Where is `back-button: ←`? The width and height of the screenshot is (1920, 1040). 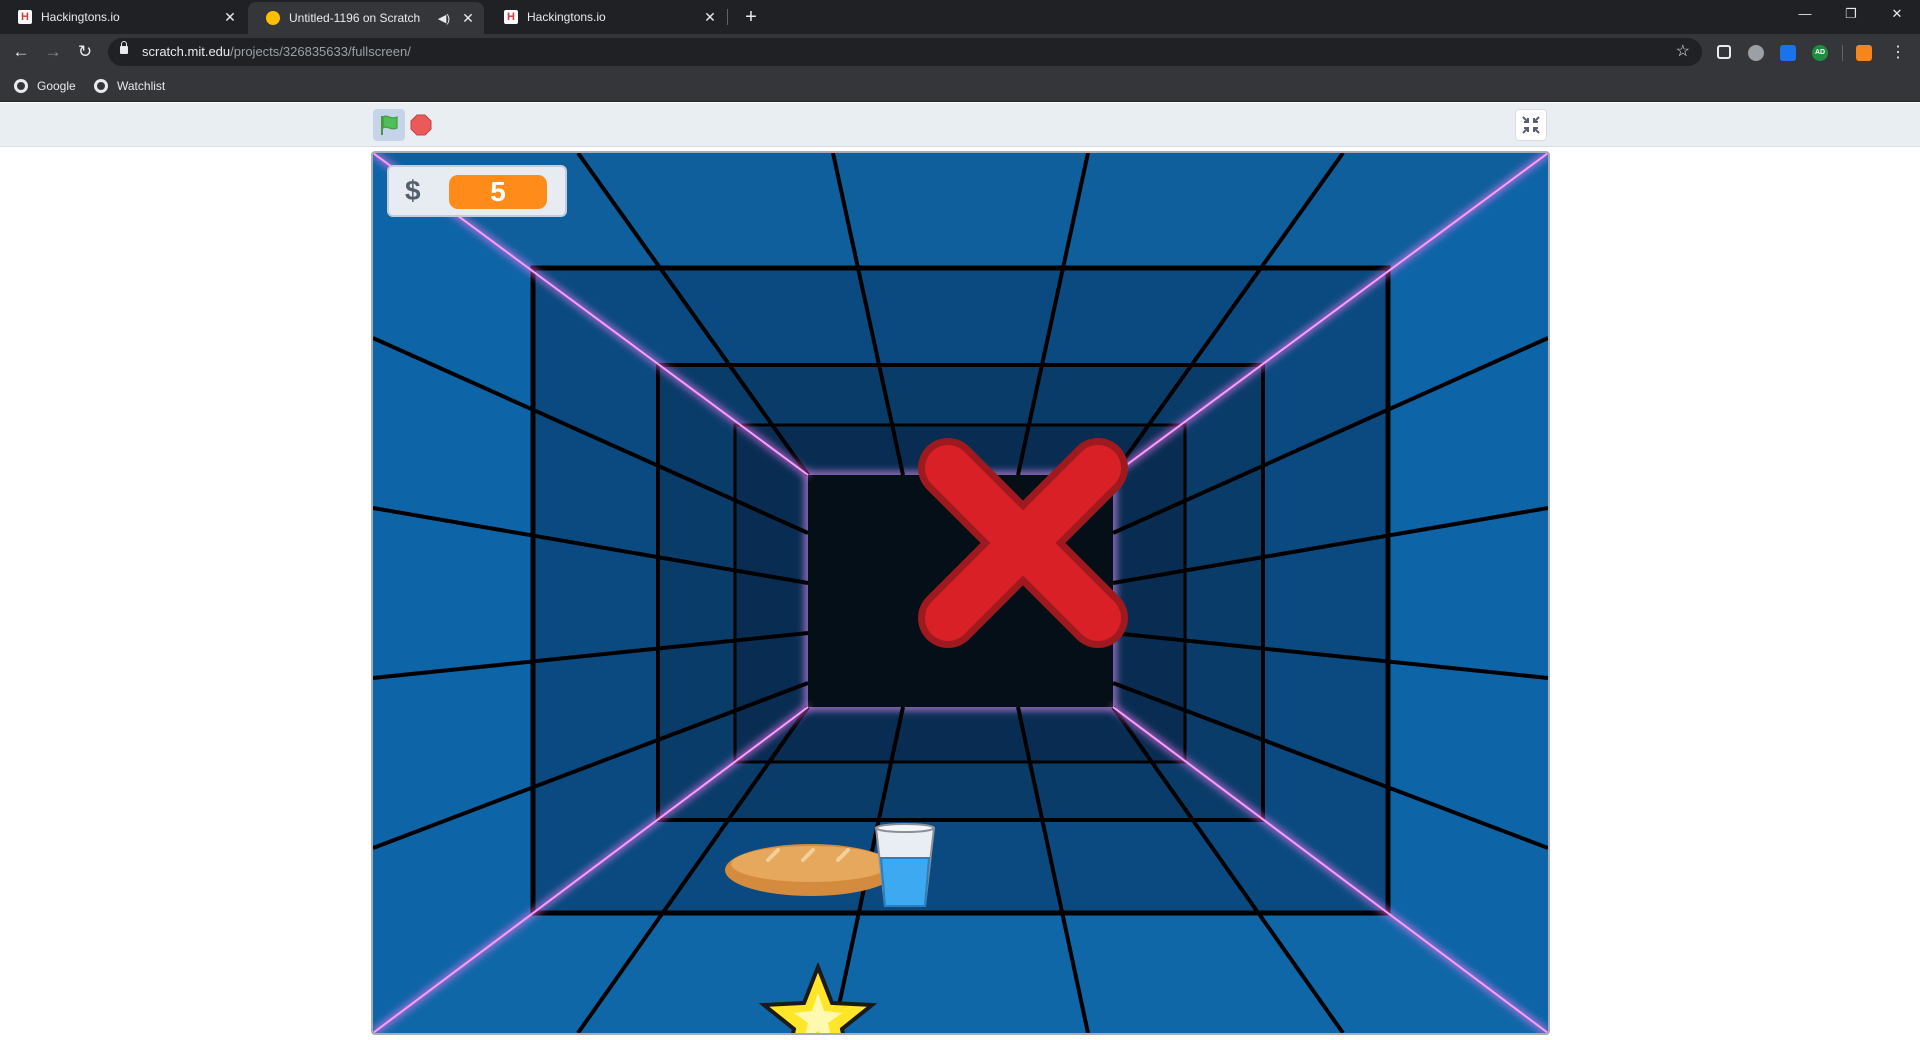 back-button: ← is located at coordinates (21, 52).